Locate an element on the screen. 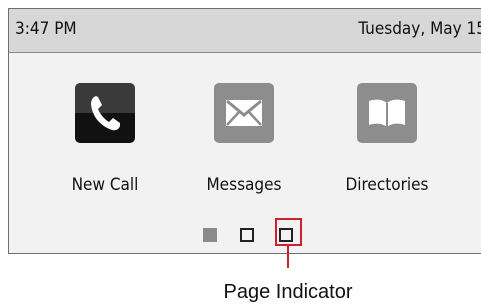 This screenshot has width=481, height=308. app-new-call: New Call is located at coordinates (105, 148).